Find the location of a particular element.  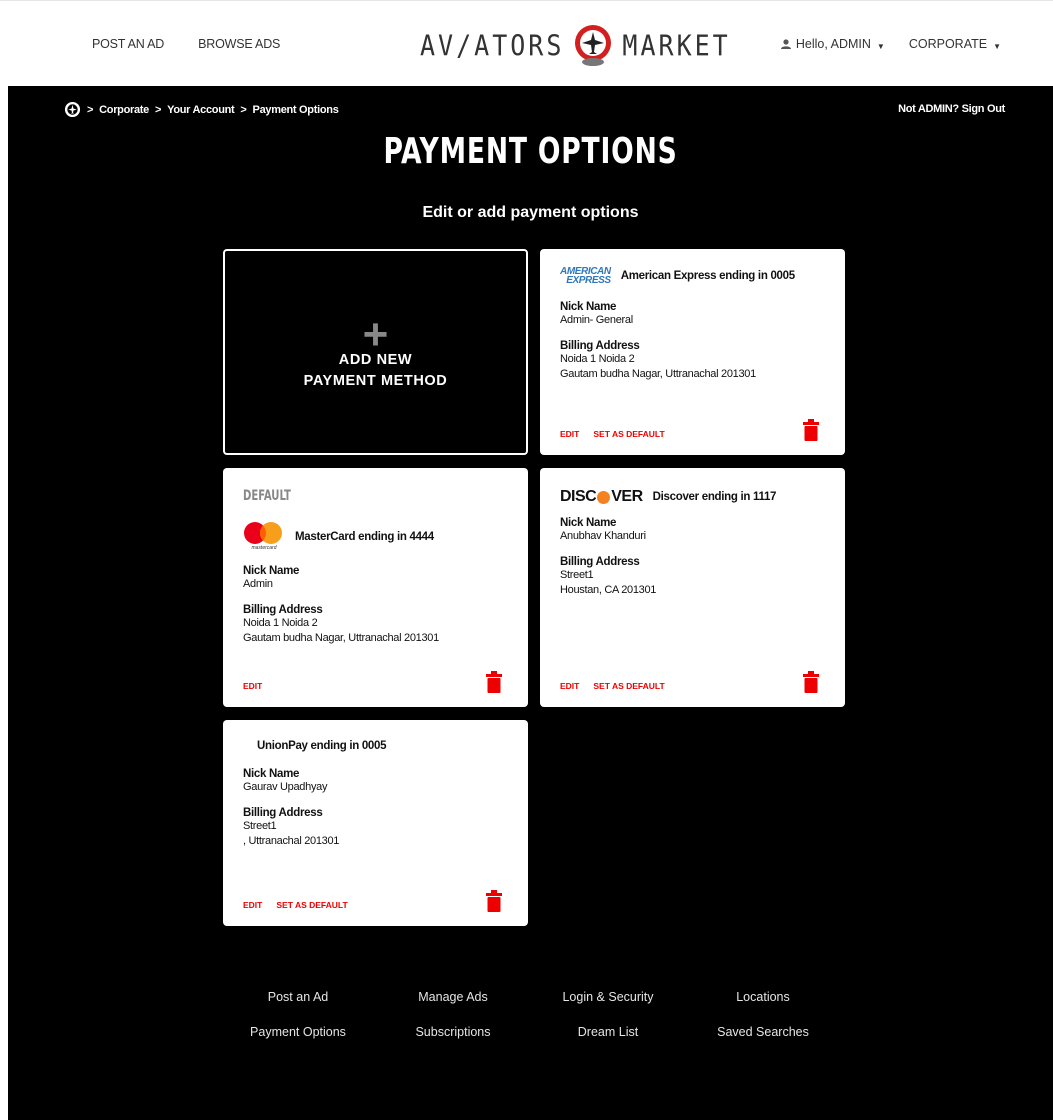

add-card-line2: PAYMENT METHOD is located at coordinates (375, 381).